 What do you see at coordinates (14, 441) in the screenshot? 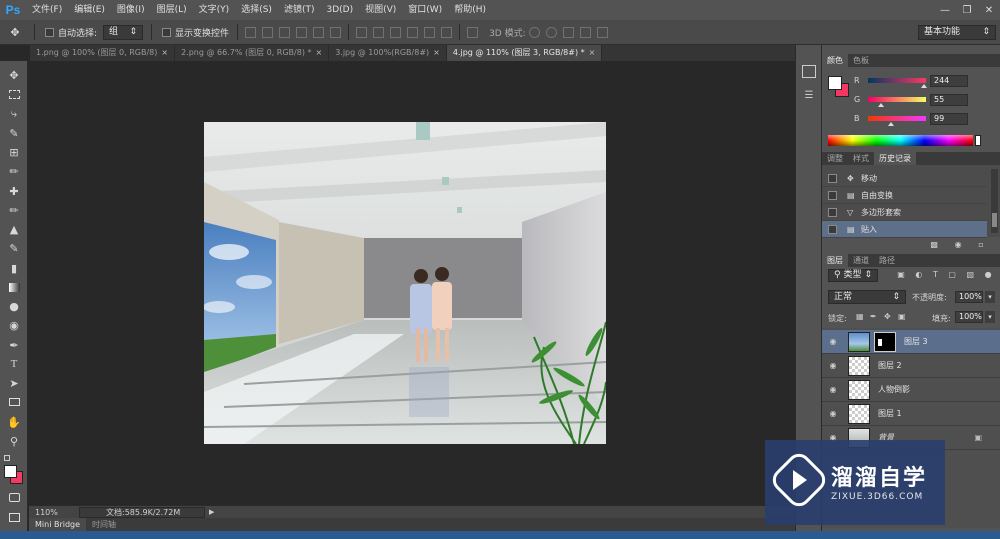
I see `zoom-tool-icon: ⚲` at bounding box center [14, 441].